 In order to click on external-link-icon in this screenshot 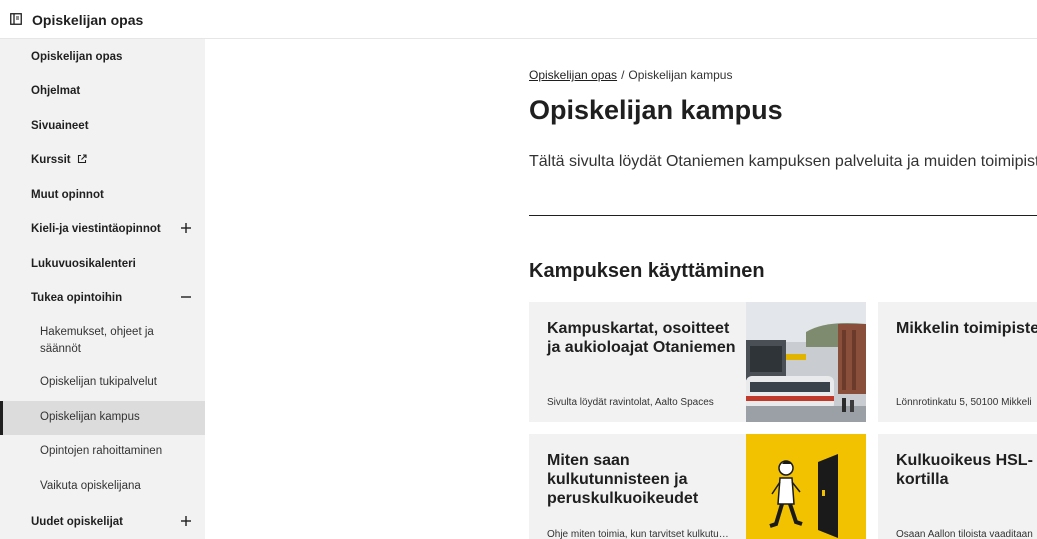, I will do `click(82, 158)`.